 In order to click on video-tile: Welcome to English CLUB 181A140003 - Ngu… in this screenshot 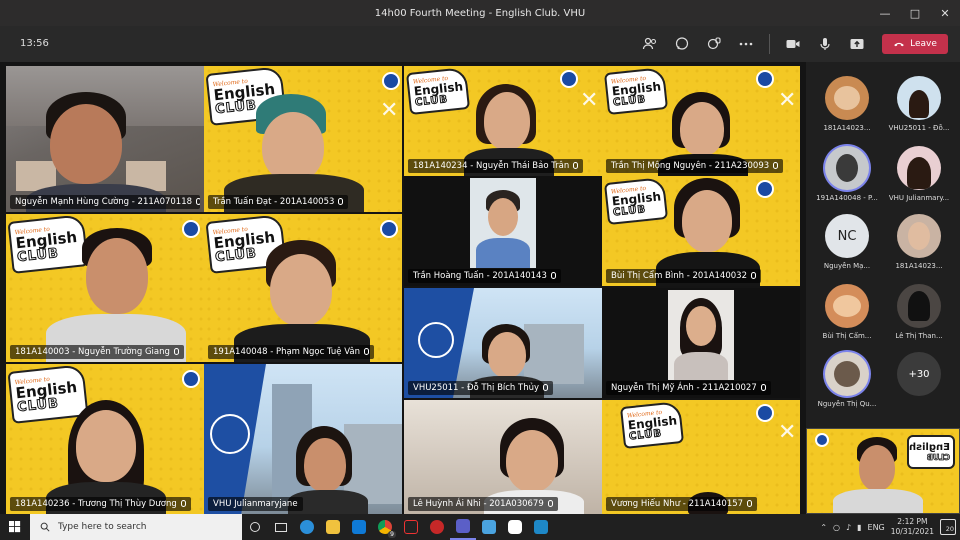, I will do `click(105, 288)`.